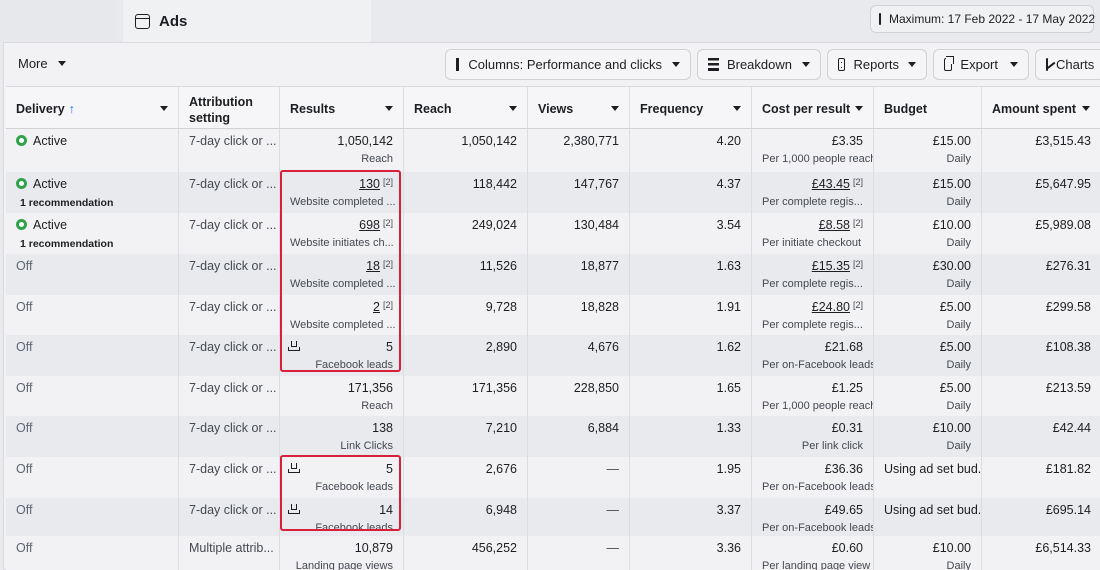  Describe the element at coordinates (229, 107) in the screenshot. I see `column-header-attribution: Attribution setting` at that location.